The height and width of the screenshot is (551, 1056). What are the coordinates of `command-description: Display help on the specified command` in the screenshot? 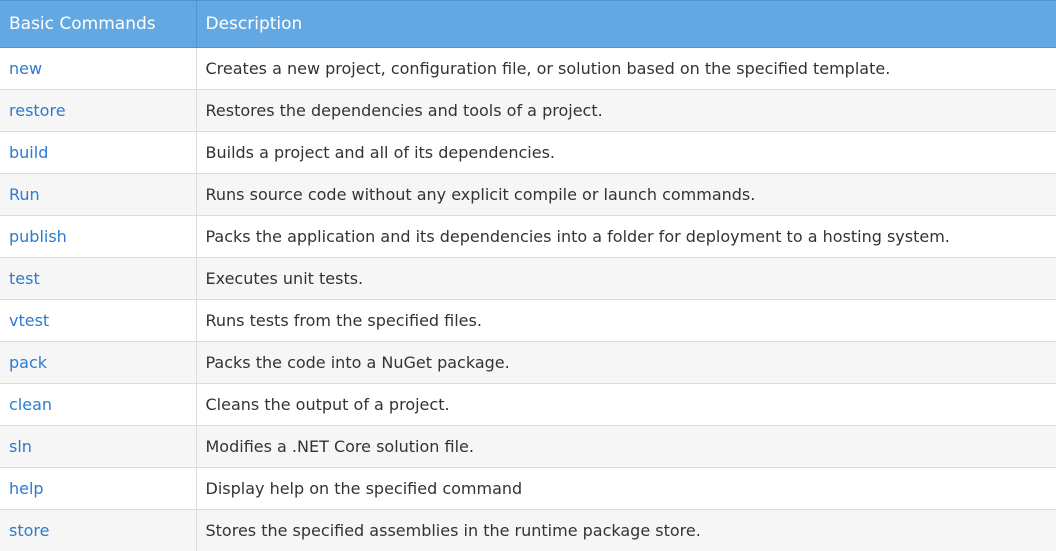 It's located at (626, 488).